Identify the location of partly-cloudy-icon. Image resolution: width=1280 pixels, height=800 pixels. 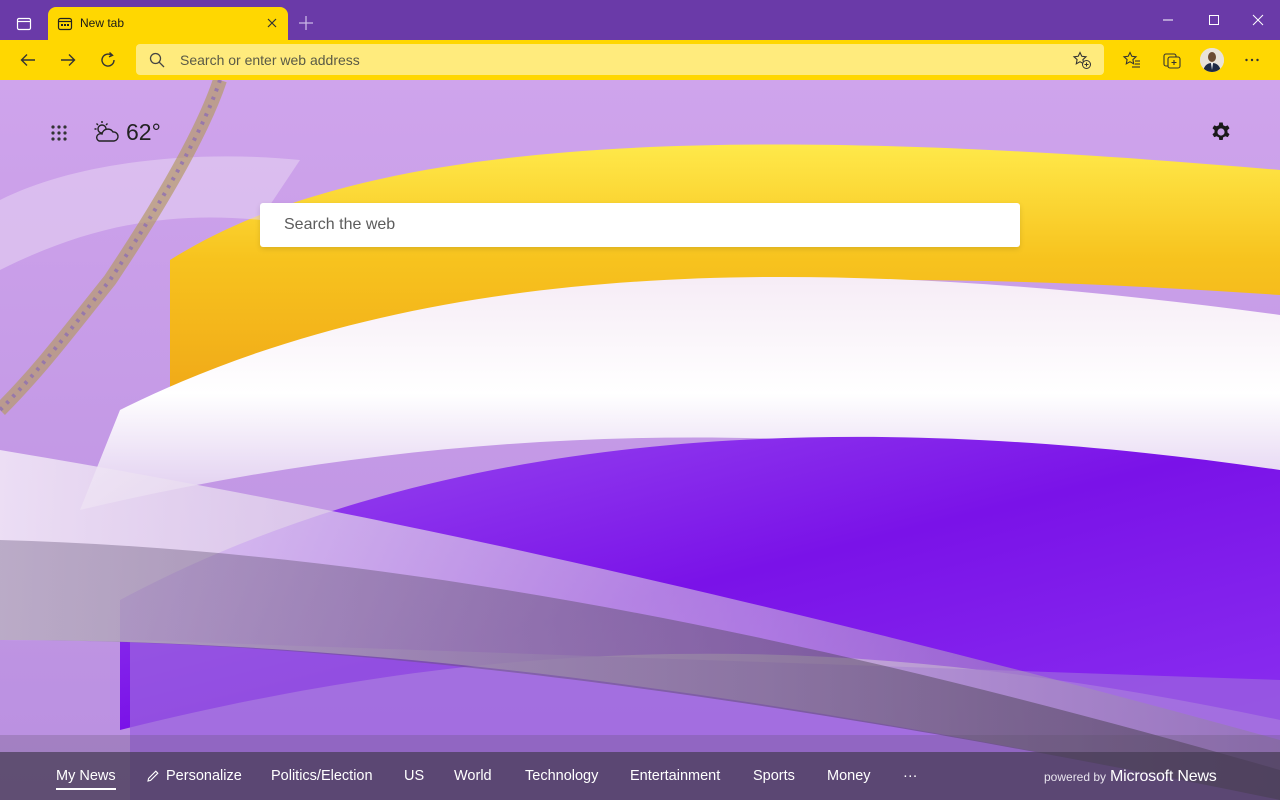
(106, 131).